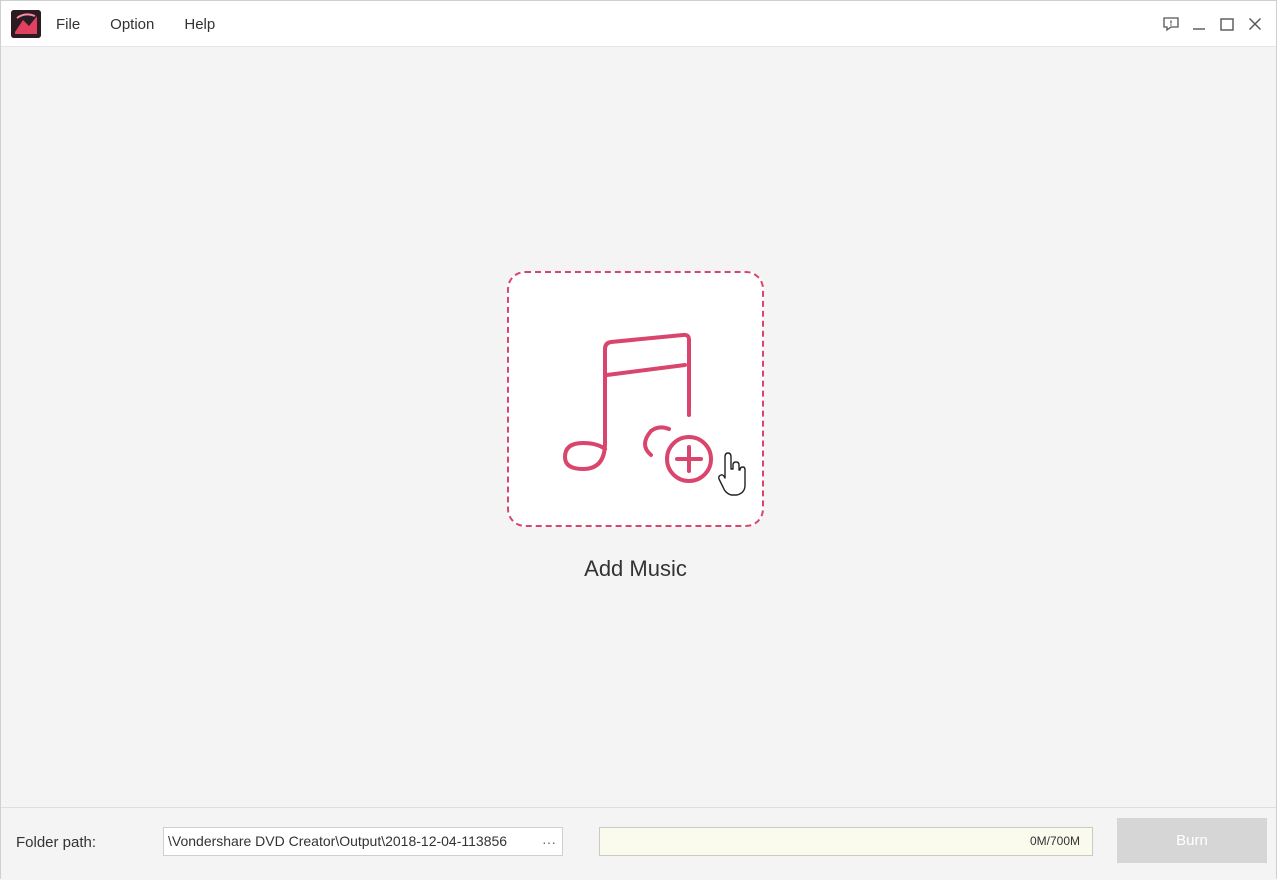 The width and height of the screenshot is (1277, 880). I want to click on add-music-label: Add Music, so click(635, 569).